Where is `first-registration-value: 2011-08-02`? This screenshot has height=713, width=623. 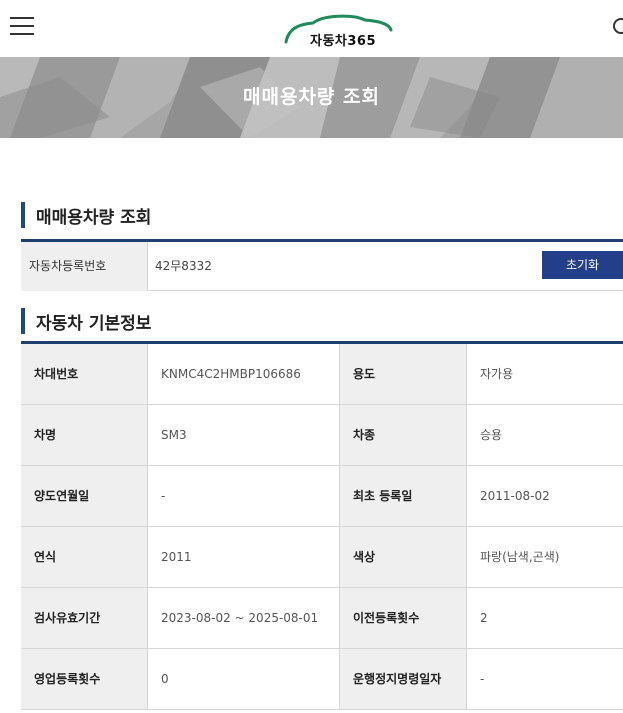
first-registration-value: 2011-08-02 is located at coordinates (515, 496).